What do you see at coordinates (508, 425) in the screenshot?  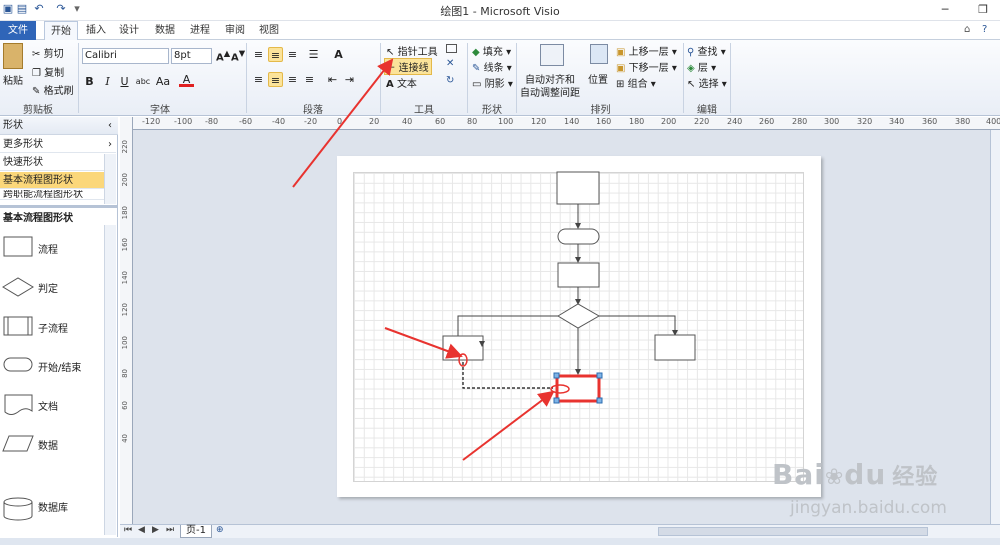 I see `annotation-arrow` at bounding box center [508, 425].